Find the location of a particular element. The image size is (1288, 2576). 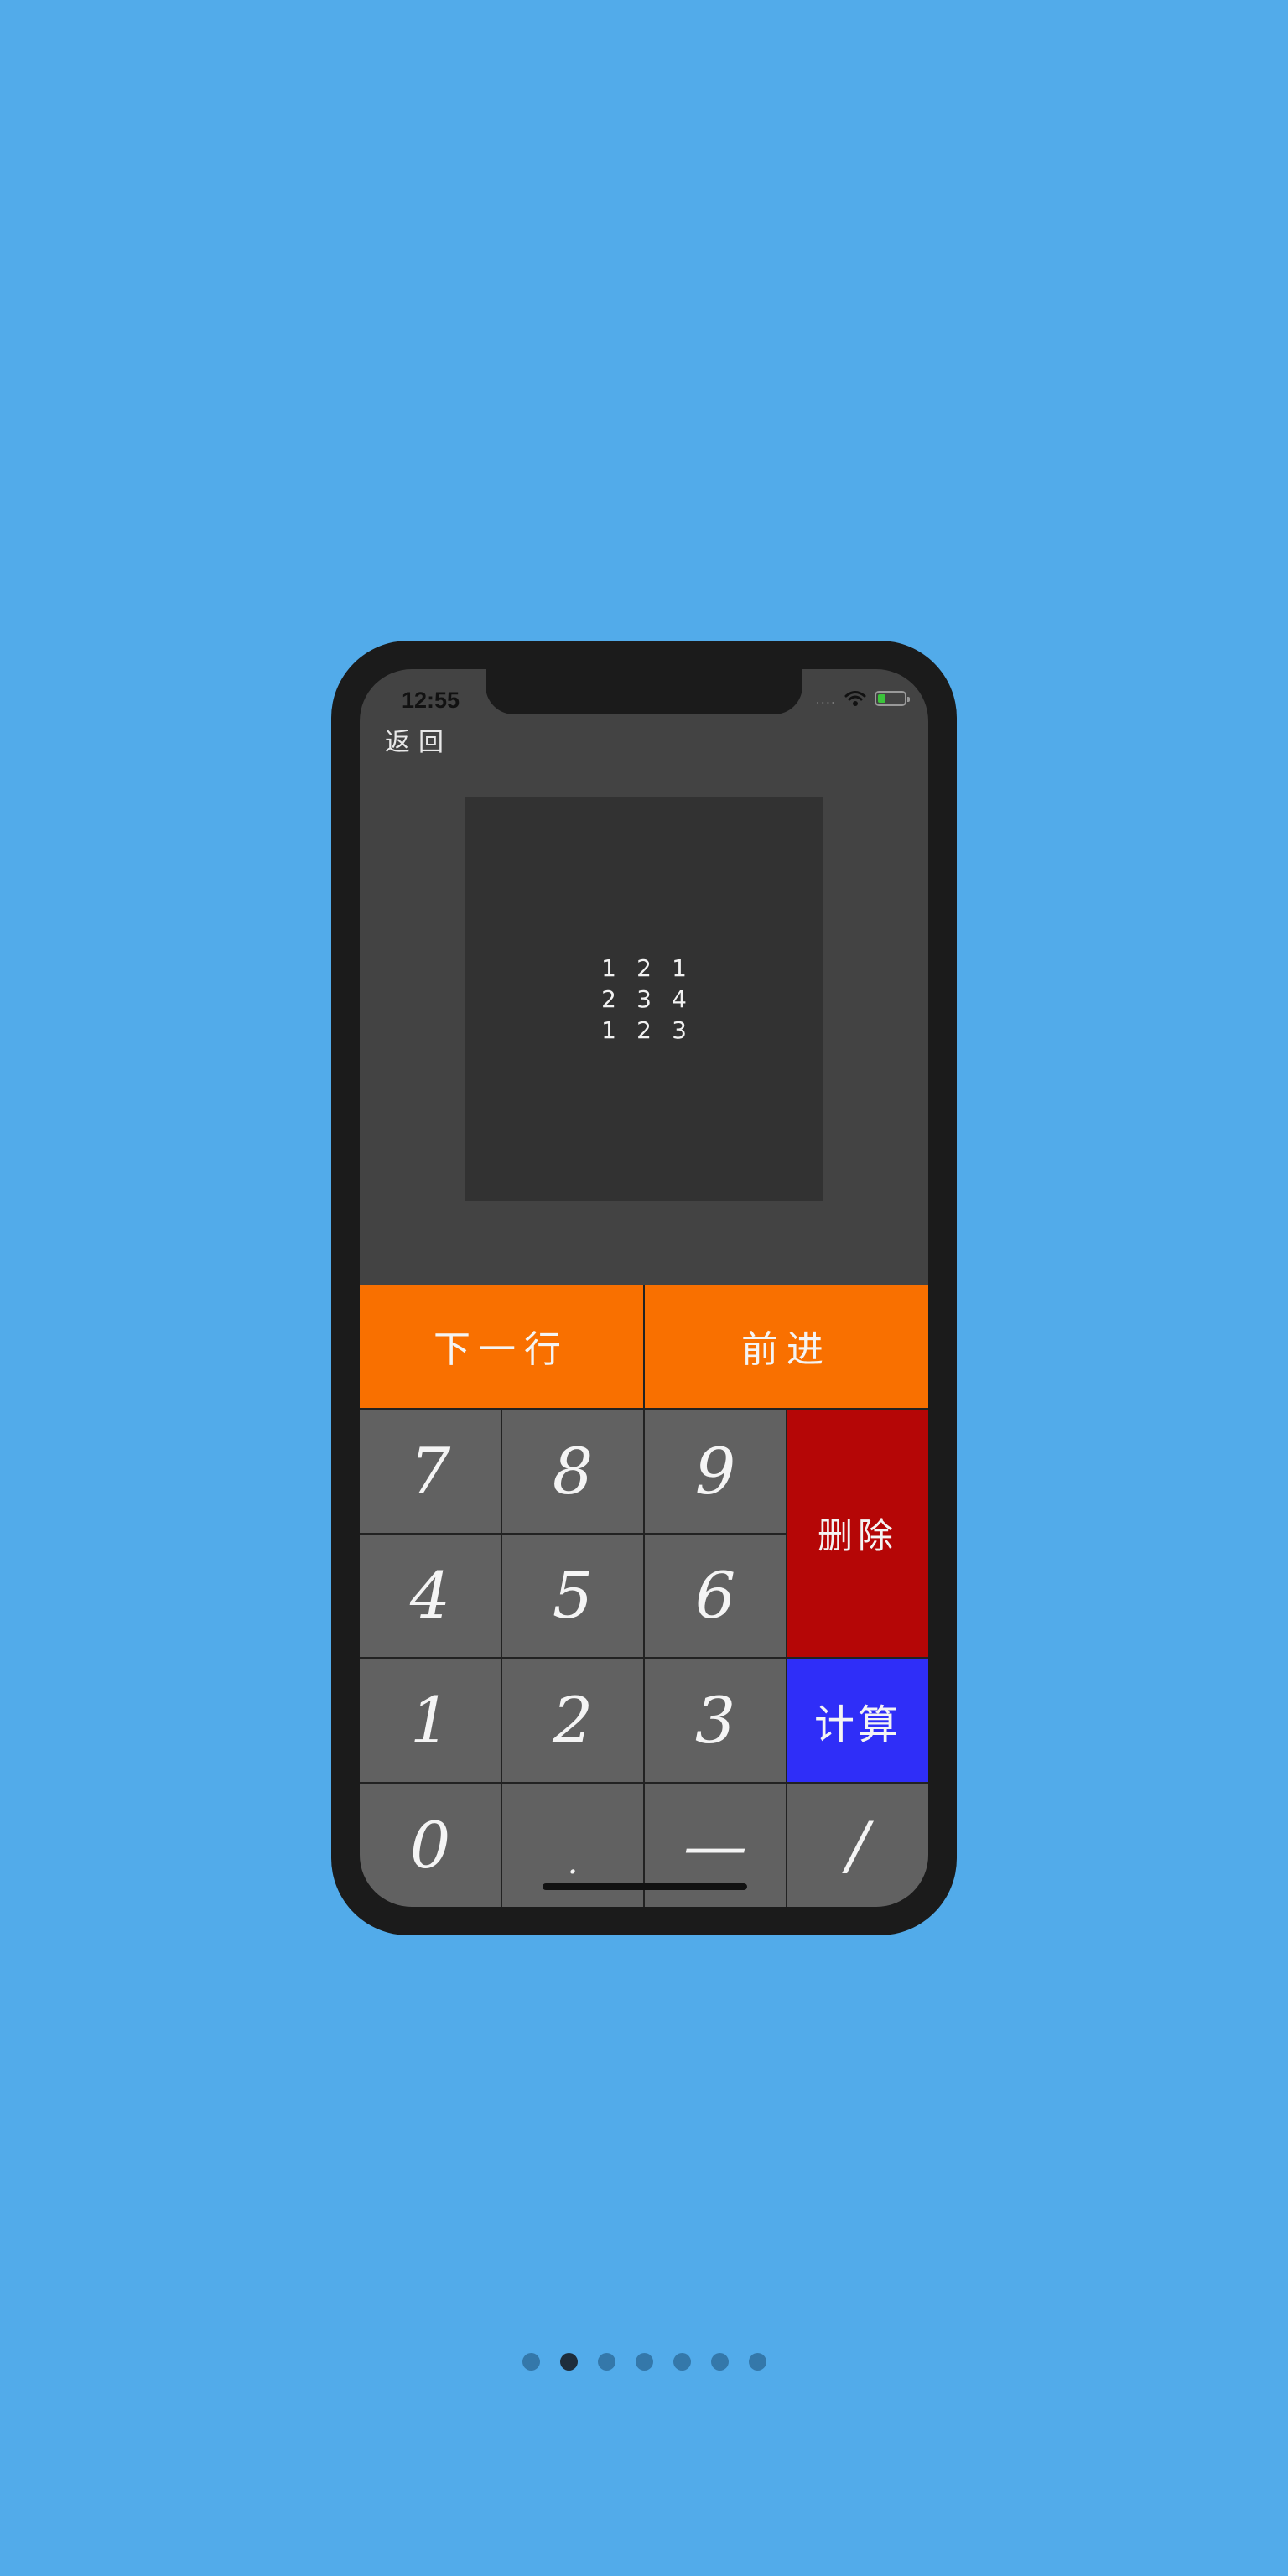

page-indicator is located at coordinates (644, 2362).